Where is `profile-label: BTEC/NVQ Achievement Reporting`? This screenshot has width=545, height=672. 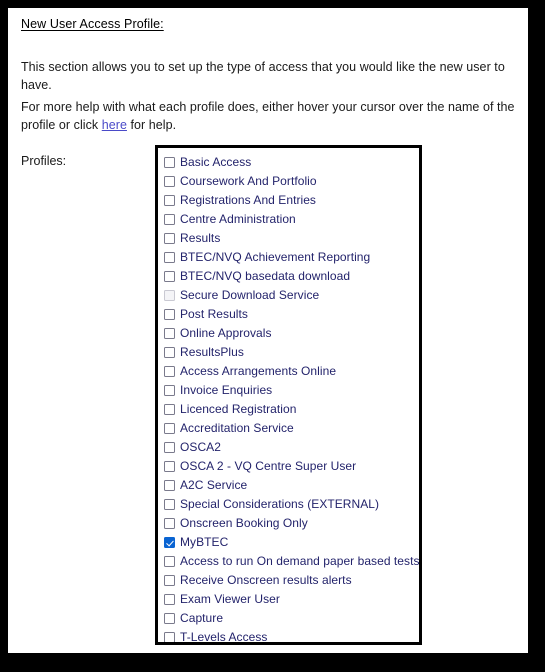 profile-label: BTEC/NVQ Achievement Reporting is located at coordinates (275, 257).